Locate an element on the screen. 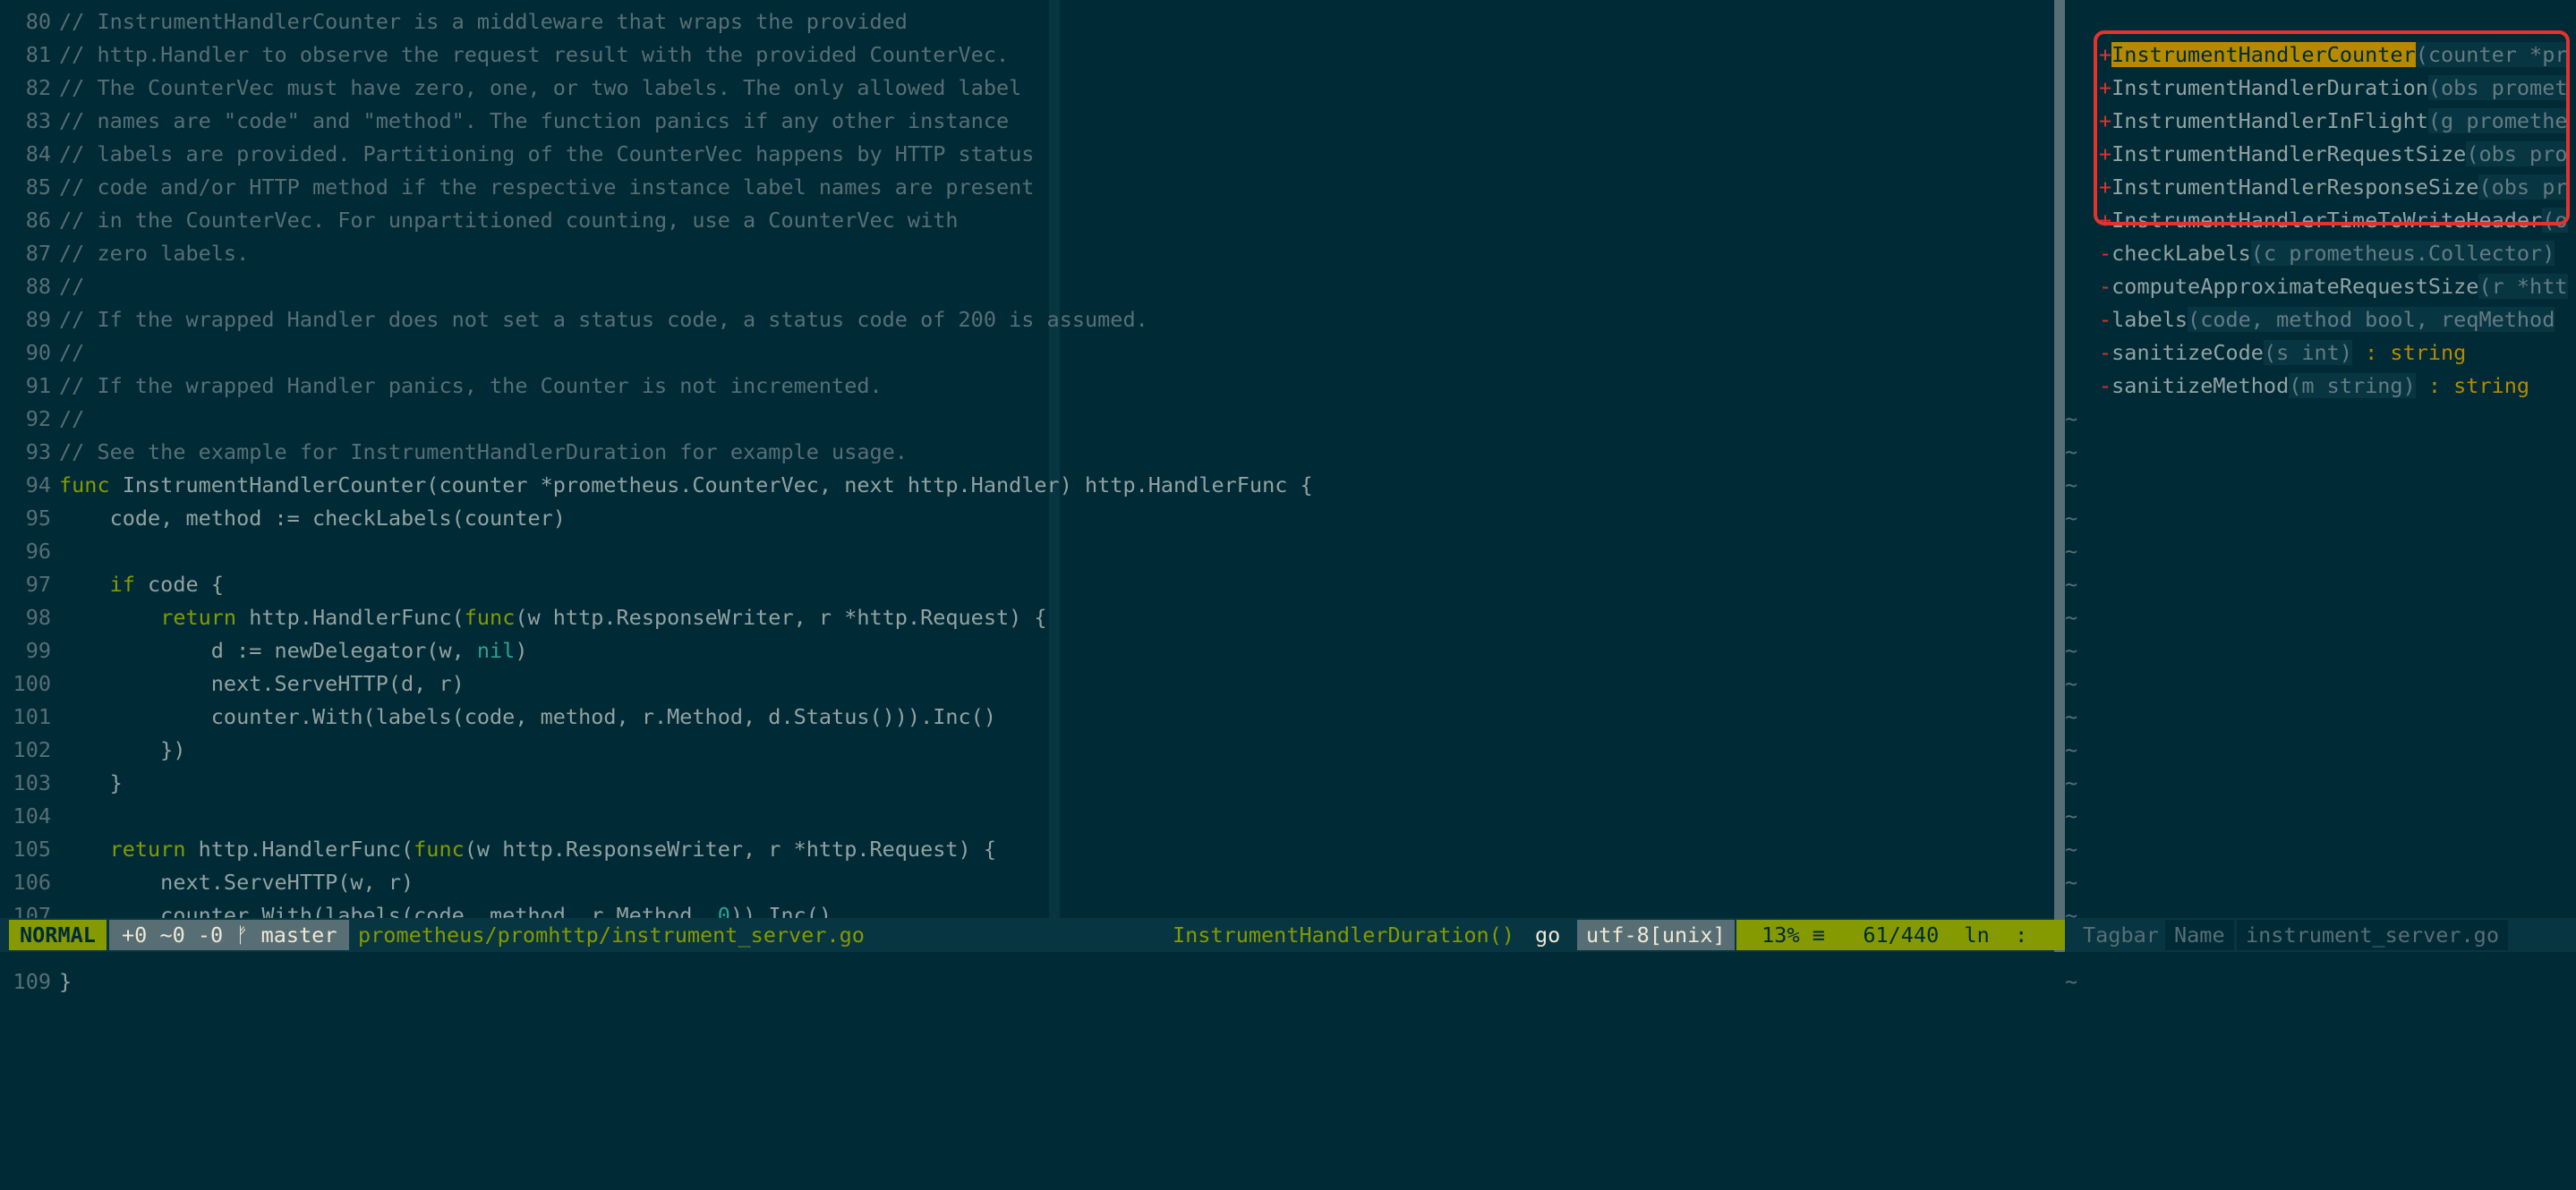 The image size is (2576, 1190). tagbar-item: -sanitizeCode(s int) : string is located at coordinates (2282, 352).